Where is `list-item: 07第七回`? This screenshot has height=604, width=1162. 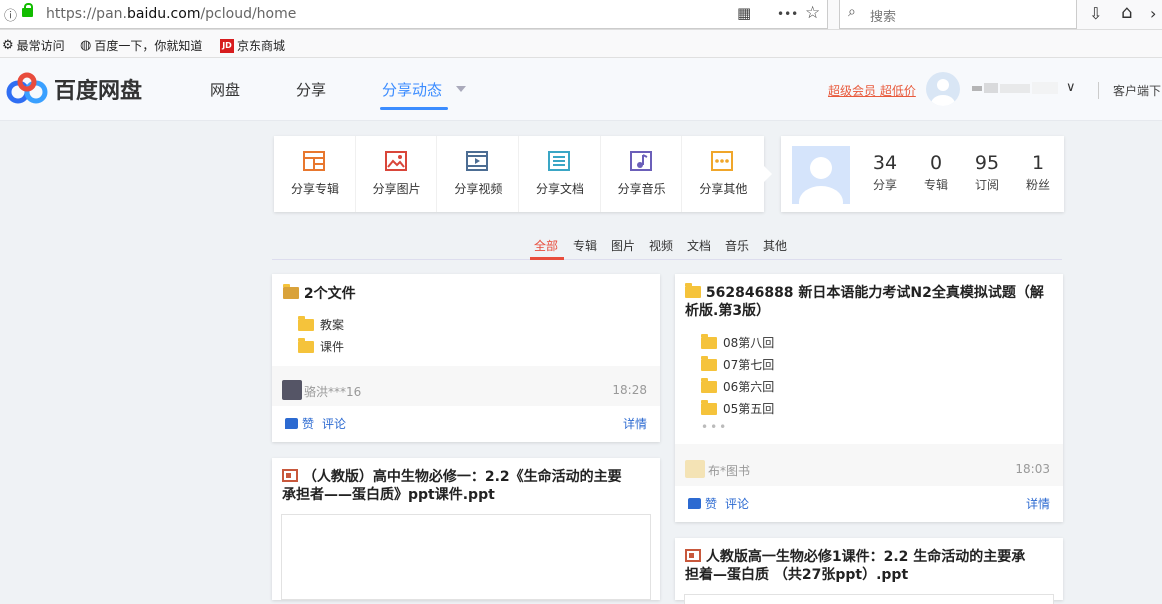 list-item: 07第七回 is located at coordinates (737, 364).